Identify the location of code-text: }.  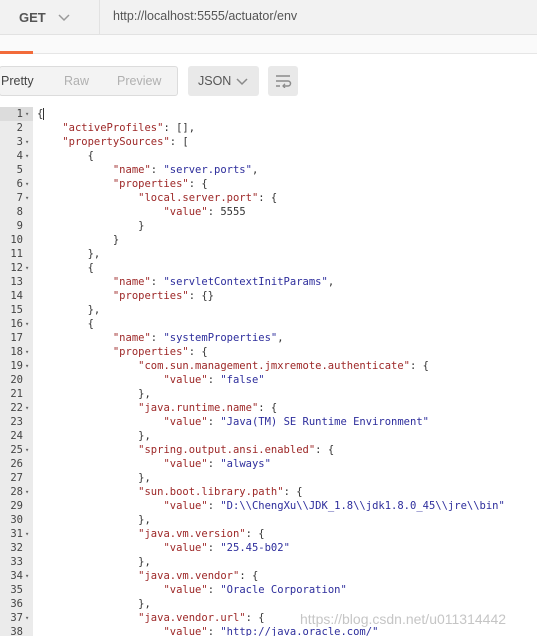
(78, 240).